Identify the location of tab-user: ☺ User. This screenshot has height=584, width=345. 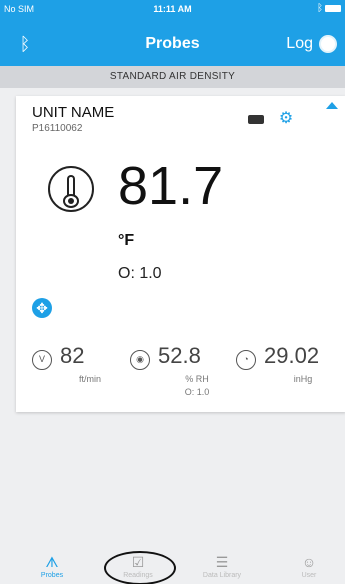
(309, 569).